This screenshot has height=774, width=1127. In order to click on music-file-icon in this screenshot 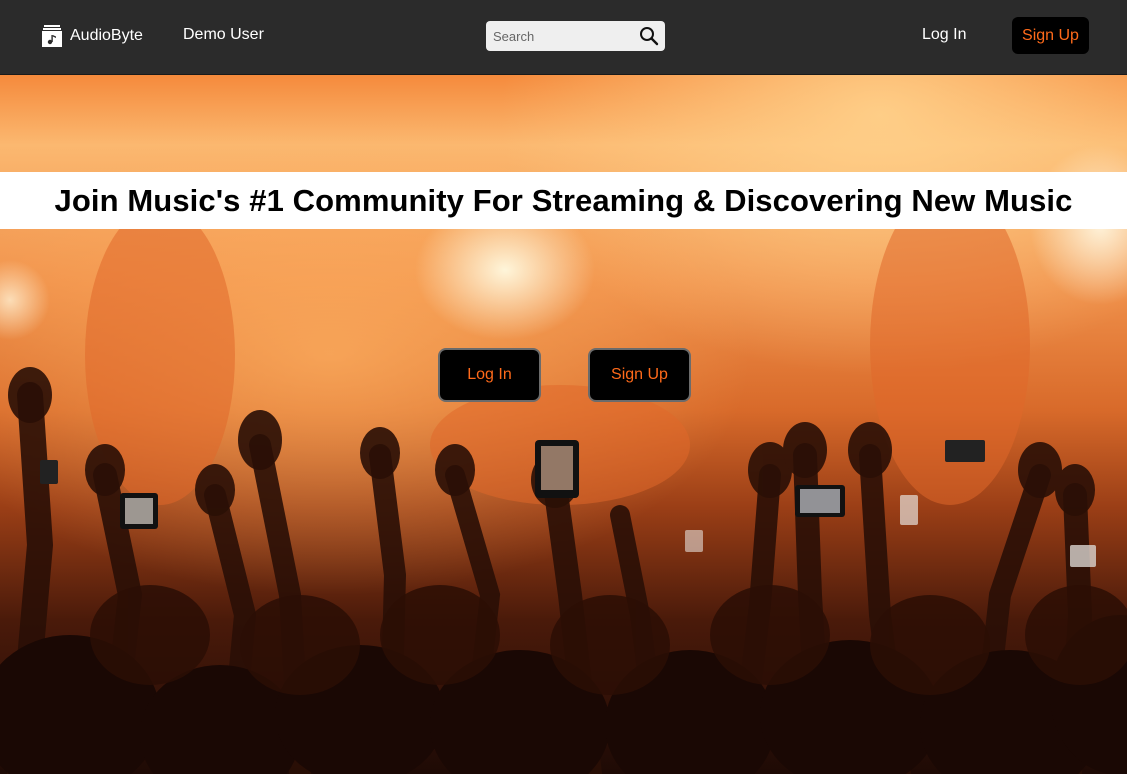, I will do `click(52, 36)`.